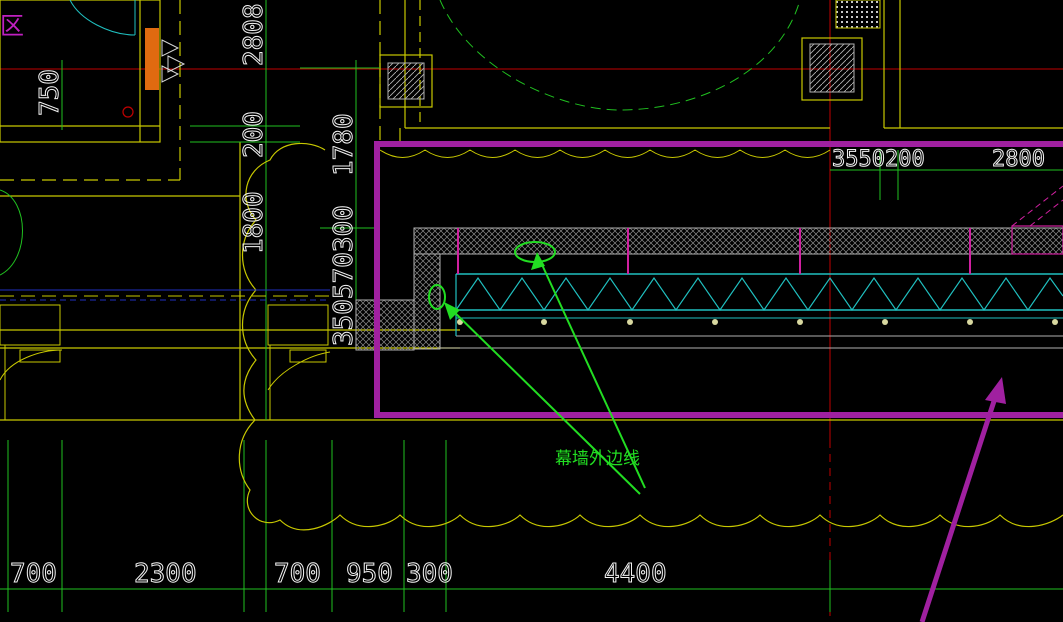  Describe the element at coordinates (50, 92) in the screenshot. I see `dim-text-750: 750` at that location.